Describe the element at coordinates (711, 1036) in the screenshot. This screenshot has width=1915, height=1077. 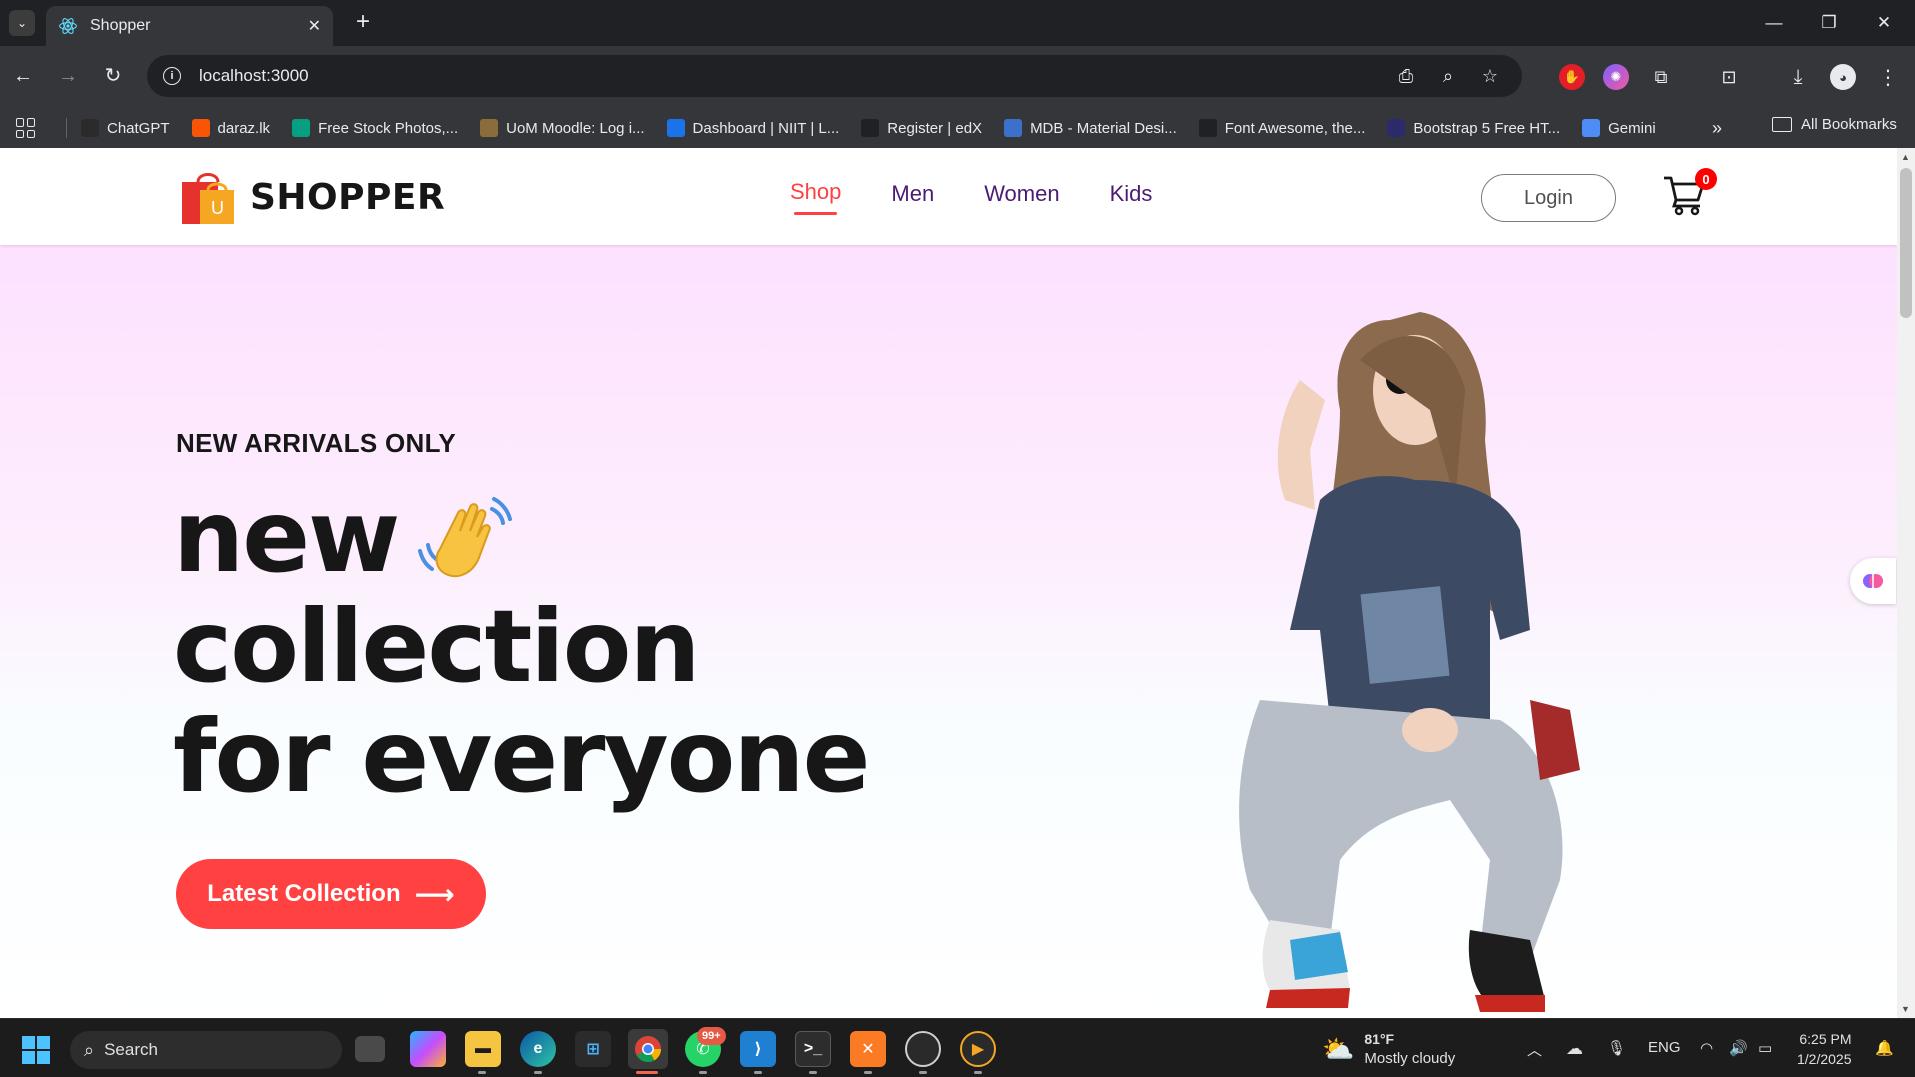
I see `whatsapp-badge: 99+` at that location.